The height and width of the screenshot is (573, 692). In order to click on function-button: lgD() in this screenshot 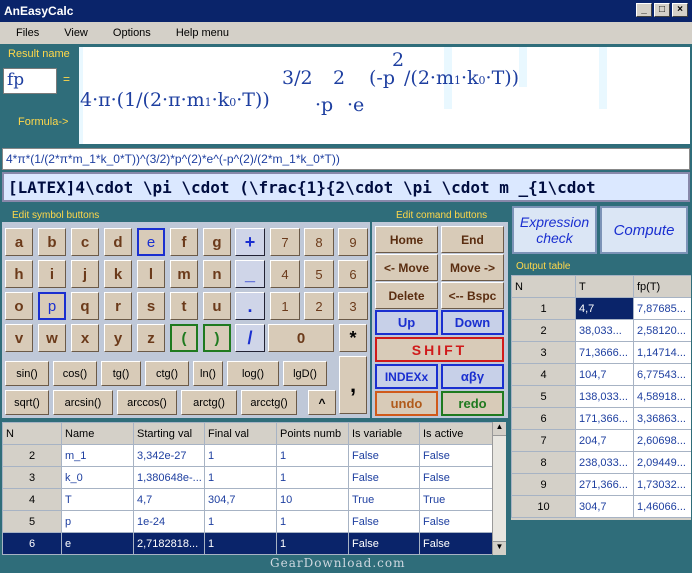, I will do `click(305, 373)`.